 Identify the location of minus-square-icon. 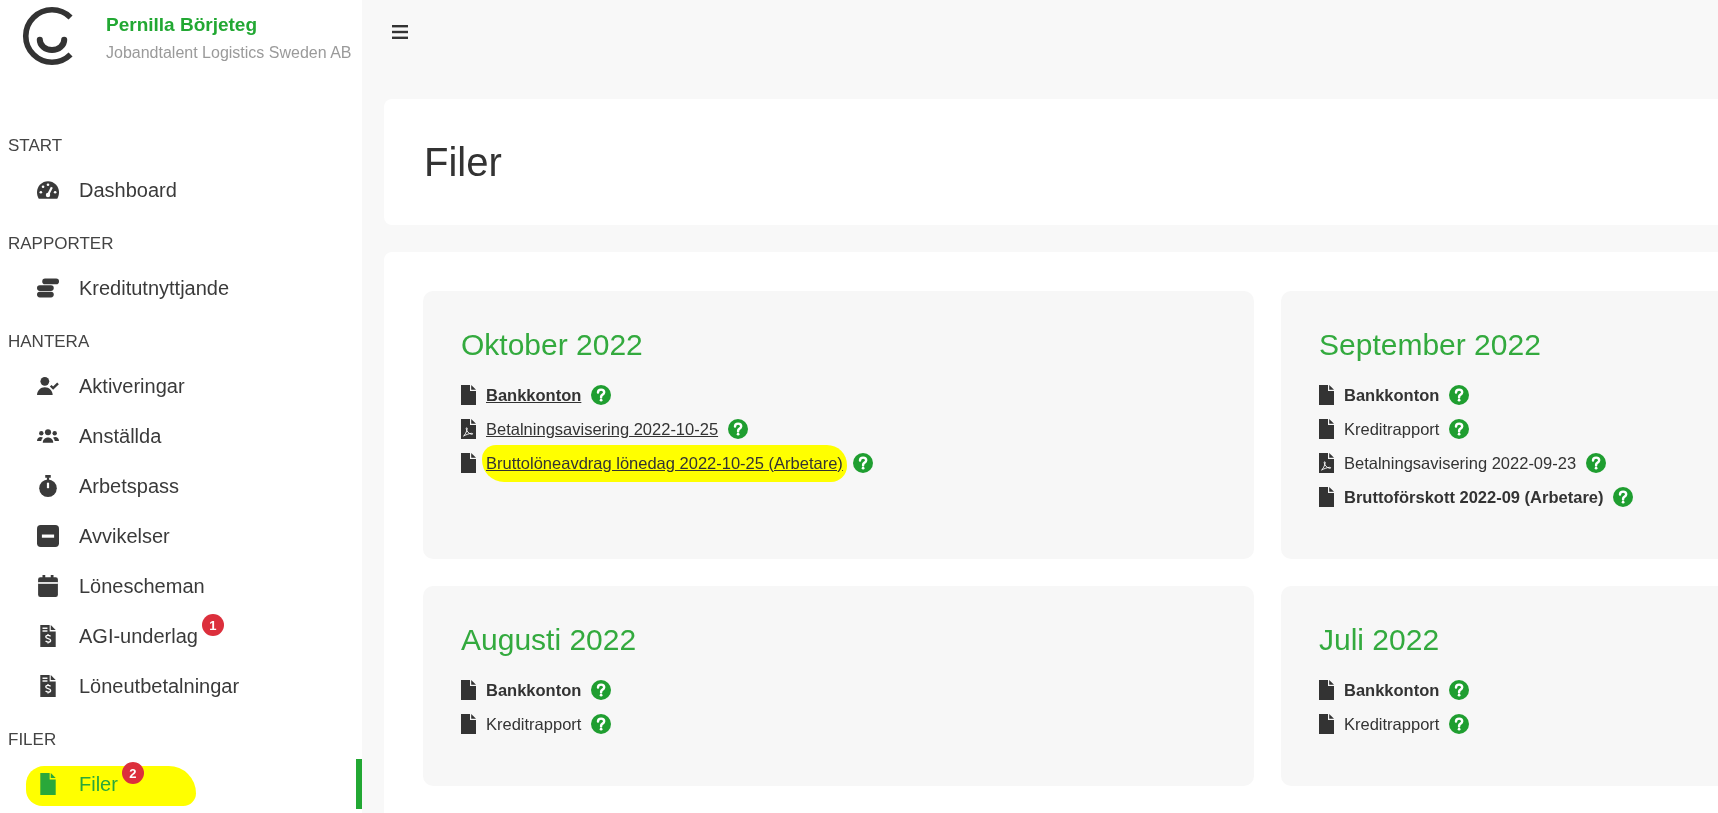
(48, 536).